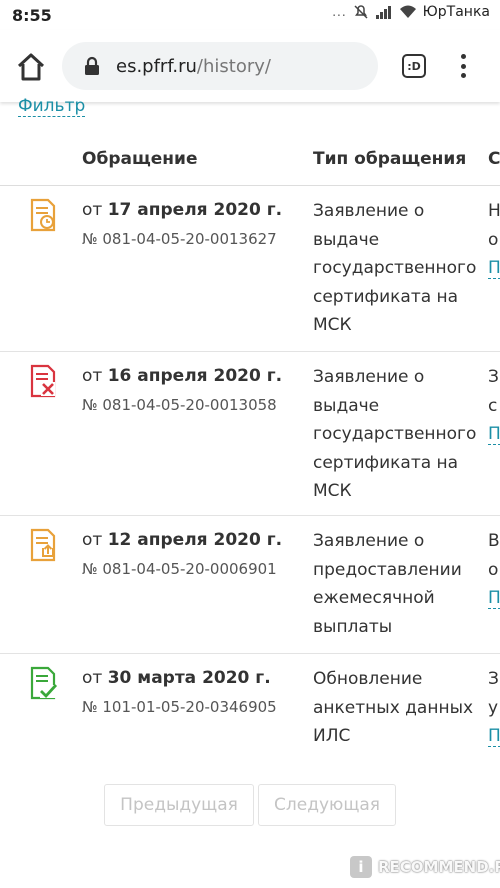  Describe the element at coordinates (31, 67) in the screenshot. I see `home-icon` at that location.